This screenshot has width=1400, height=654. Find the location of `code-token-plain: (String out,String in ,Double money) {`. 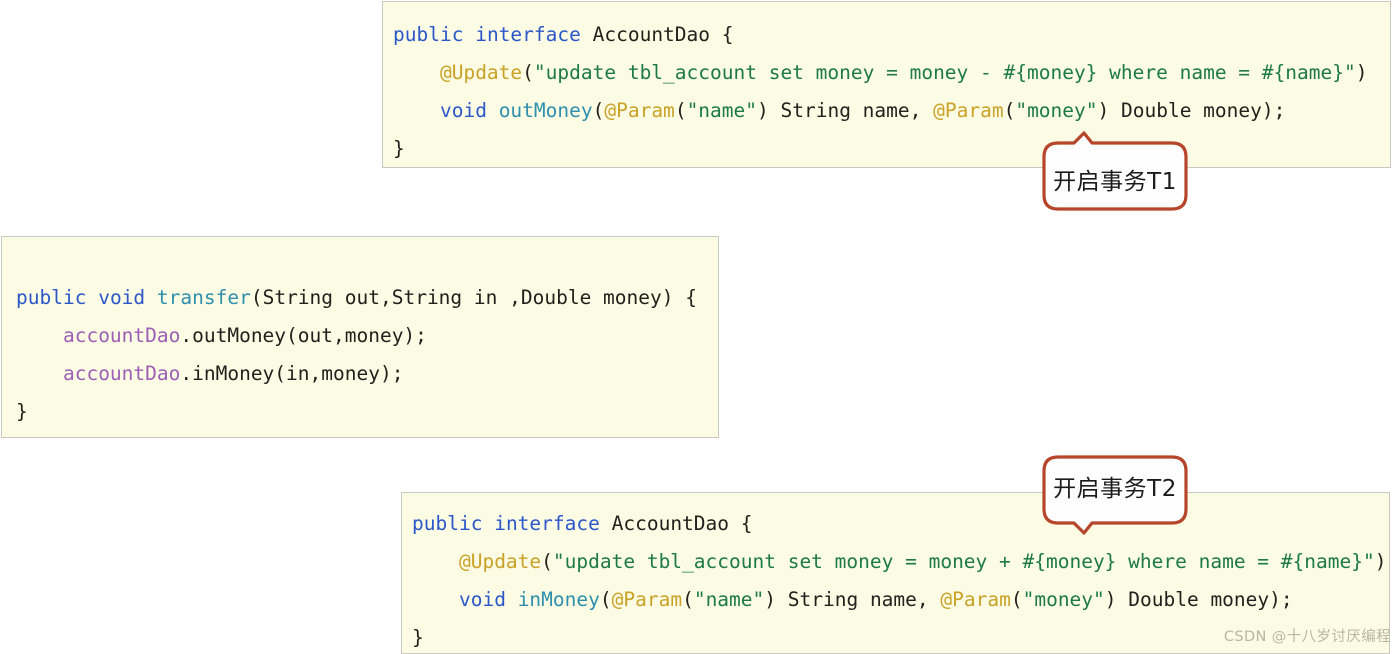

code-token-plain: (String out,String in ,Double money) { is located at coordinates (473, 297).